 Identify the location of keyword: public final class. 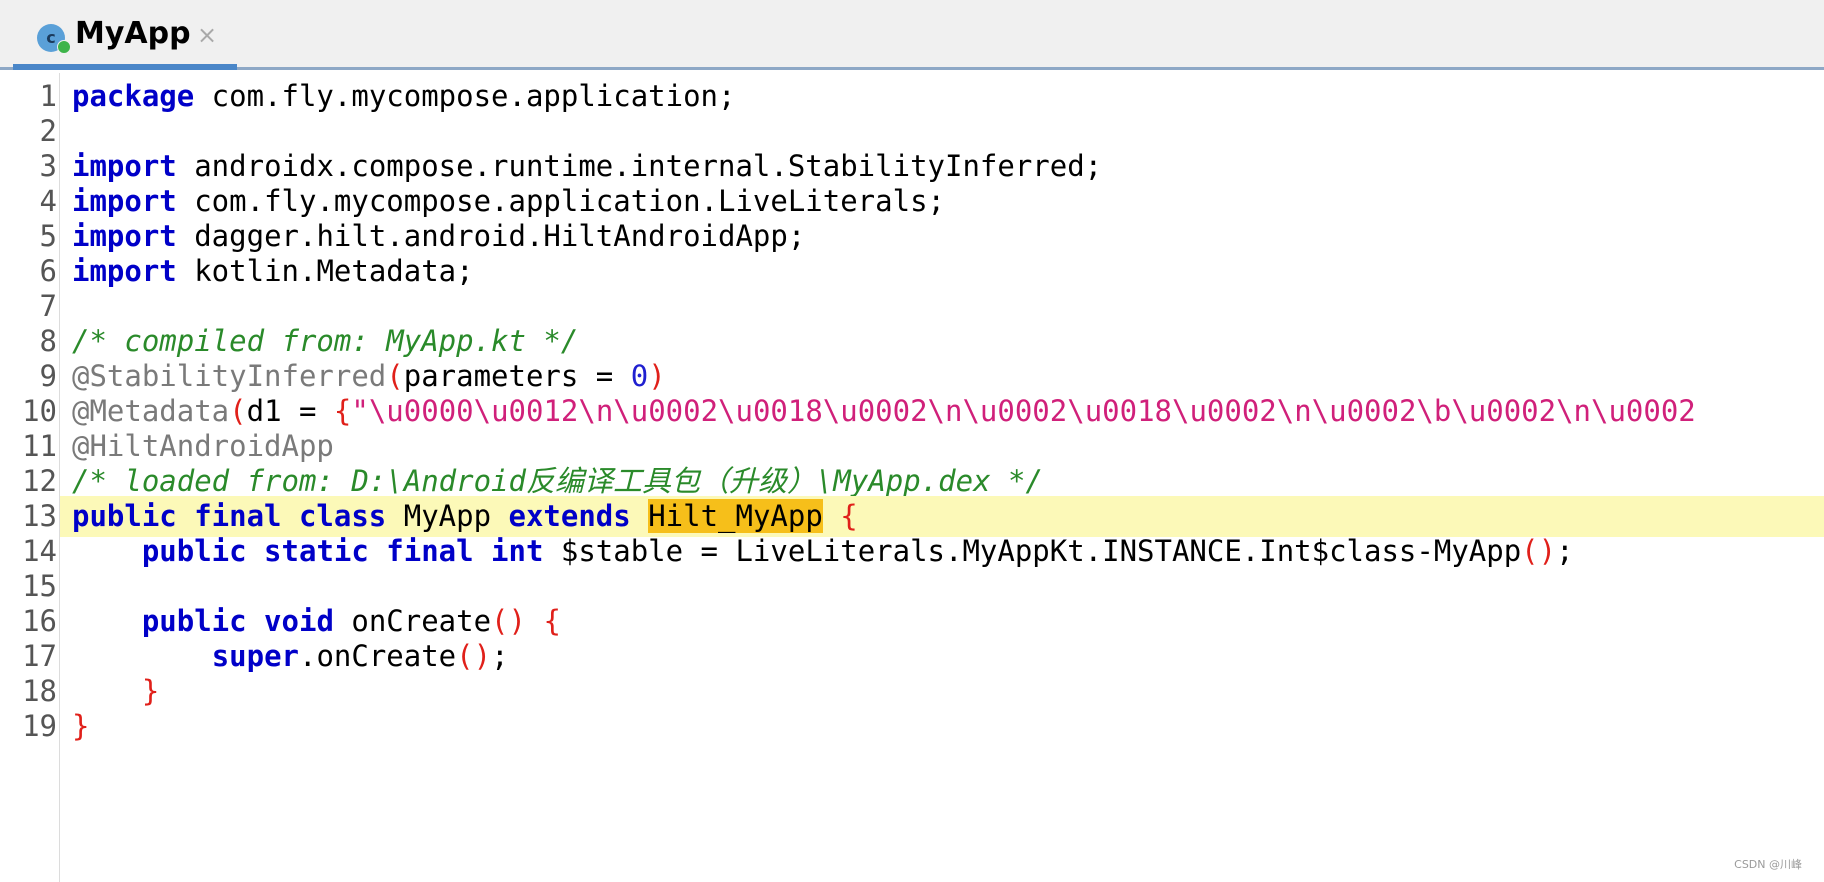
(229, 516).